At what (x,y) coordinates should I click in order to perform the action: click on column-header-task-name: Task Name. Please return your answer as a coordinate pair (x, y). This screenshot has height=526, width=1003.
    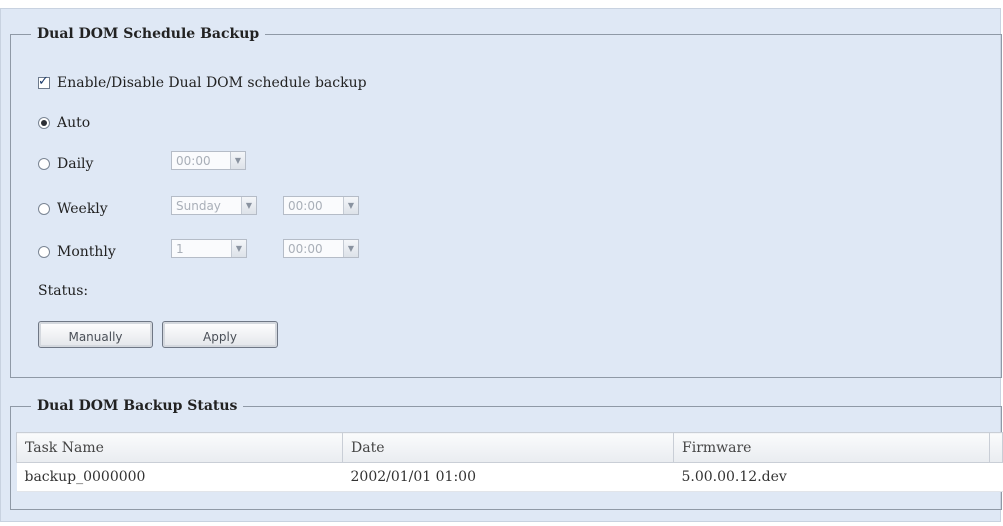
    Looking at the image, I should click on (179, 447).